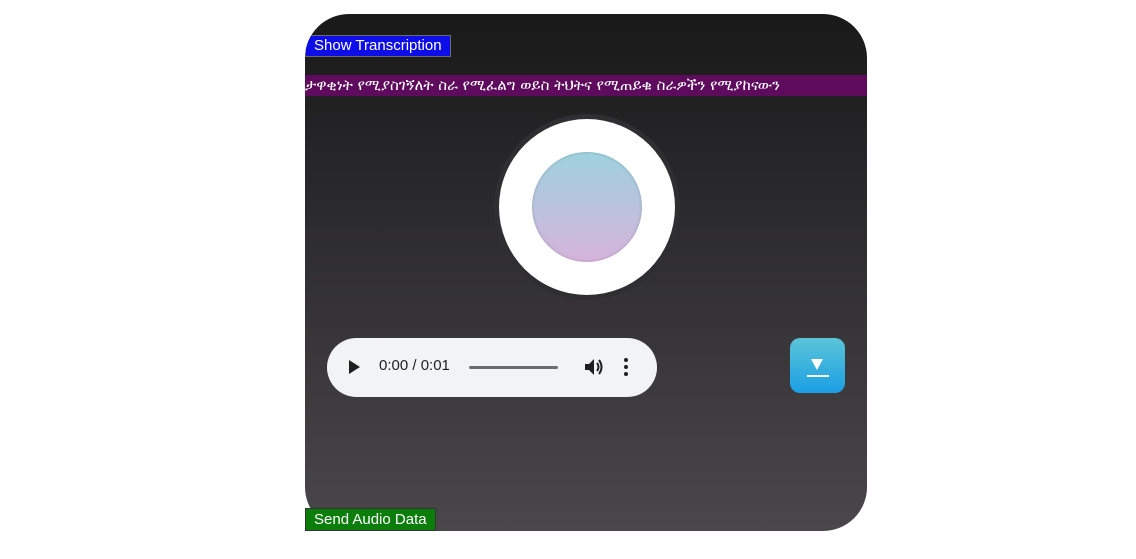 The height and width of the screenshot is (559, 1136). I want to click on seek-bar, so click(513, 367).